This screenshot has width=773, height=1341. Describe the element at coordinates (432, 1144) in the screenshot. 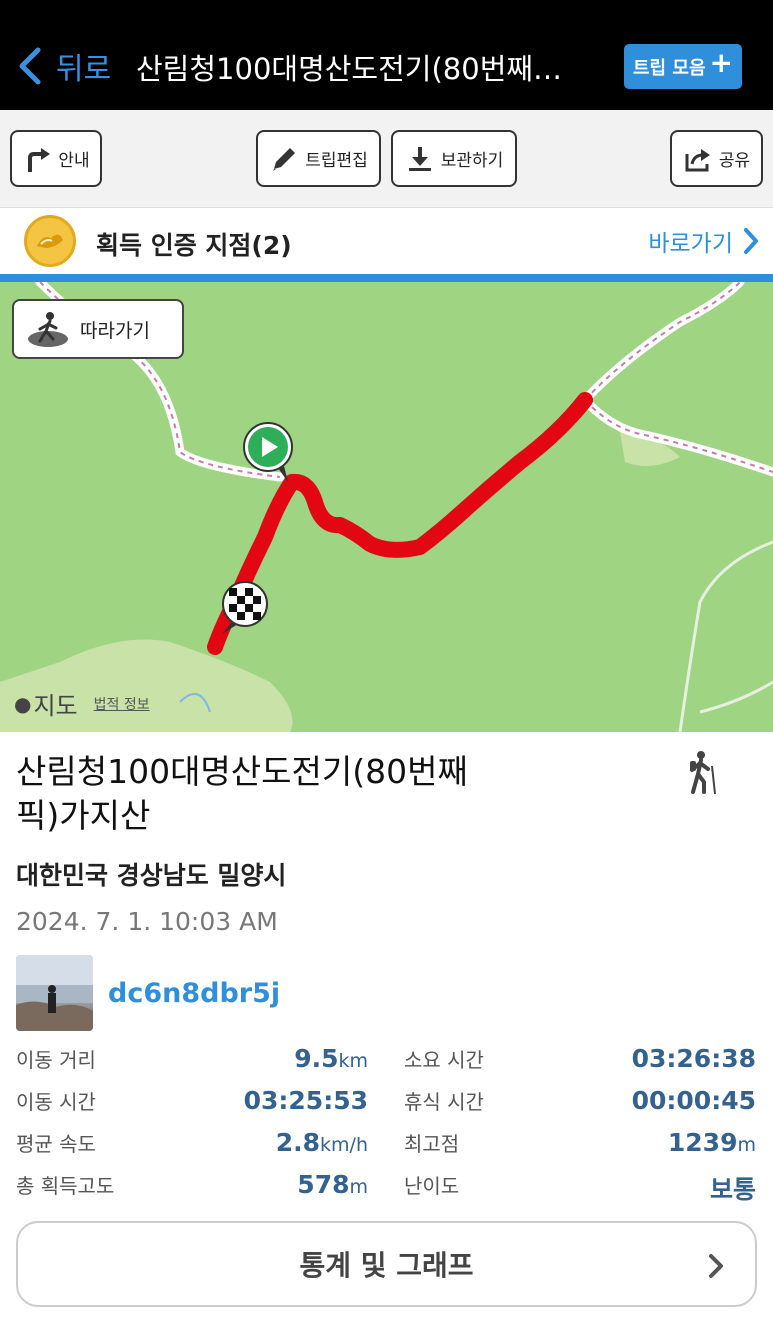

I see `stat-label: 최고점` at that location.